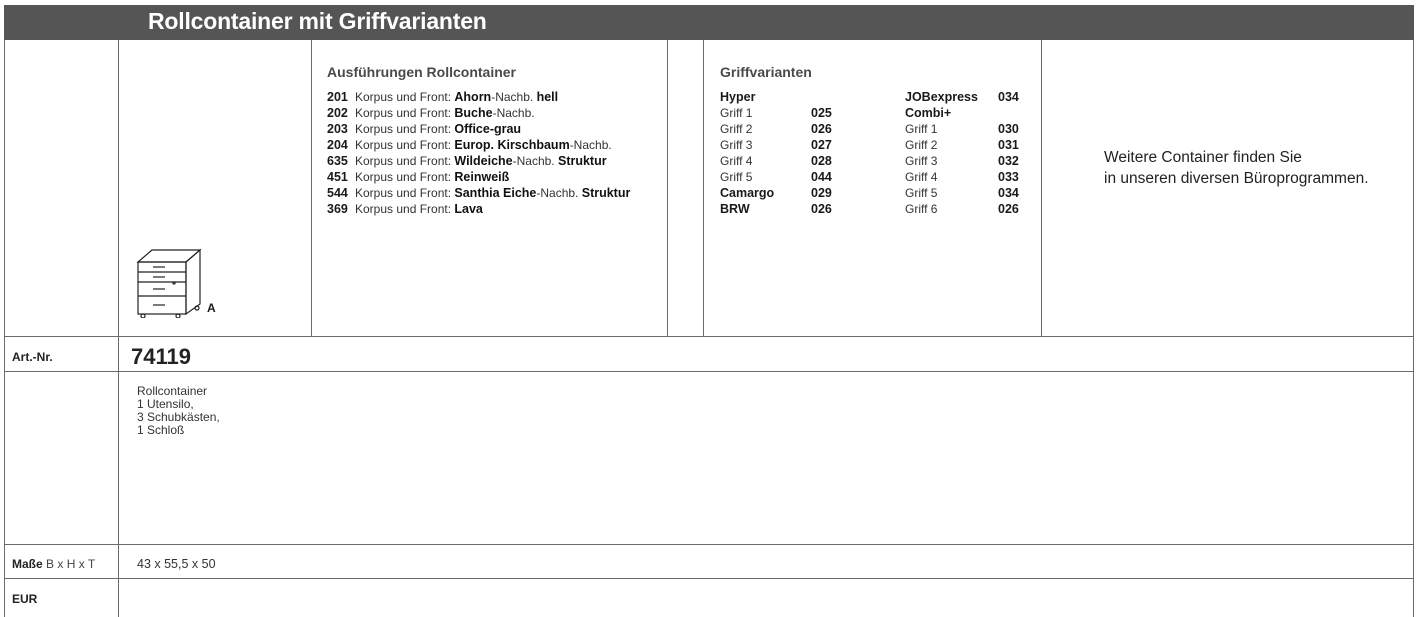  I want to click on variant-code: 203, so click(337, 129).